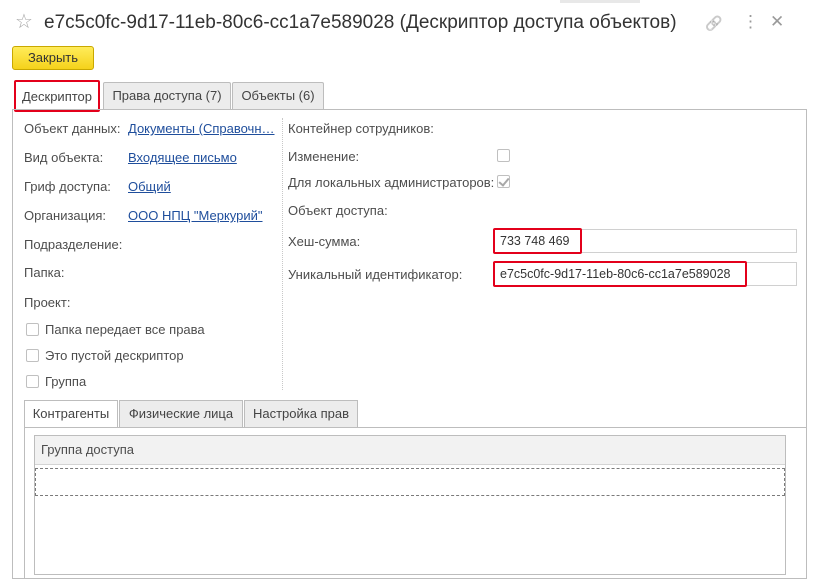 This screenshot has height=579, width=820. What do you see at coordinates (32, 329) in the screenshot?
I see `folder-passes-rights-checkbox` at bounding box center [32, 329].